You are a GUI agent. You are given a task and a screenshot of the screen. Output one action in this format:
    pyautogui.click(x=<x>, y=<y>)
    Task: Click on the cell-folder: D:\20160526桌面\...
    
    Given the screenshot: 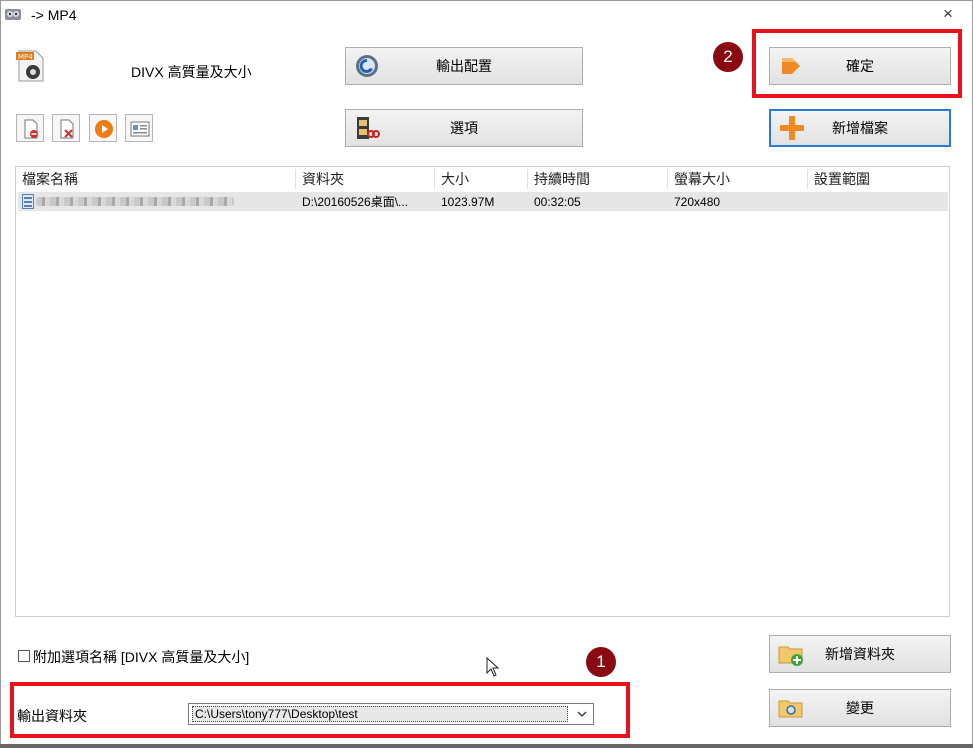 What is the action you would take?
    pyautogui.click(x=355, y=202)
    